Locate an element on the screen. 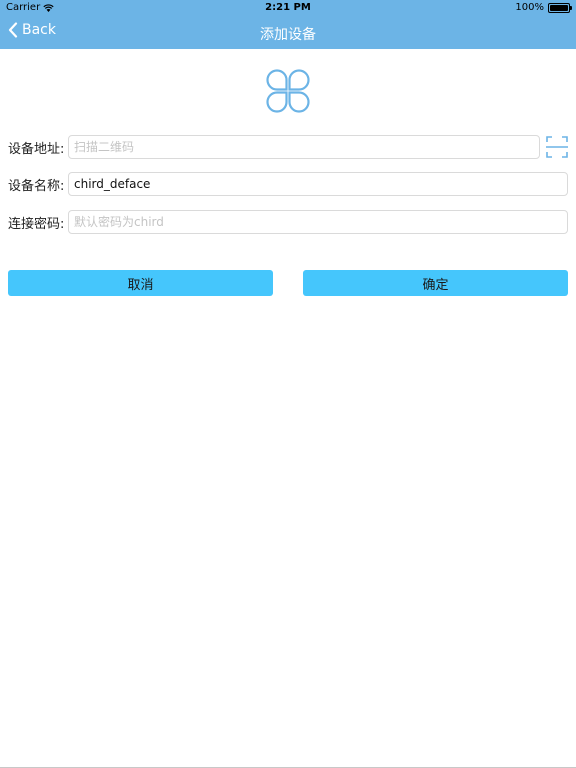 This screenshot has width=576, height=768. page-title: 添加设备 is located at coordinates (288, 35).